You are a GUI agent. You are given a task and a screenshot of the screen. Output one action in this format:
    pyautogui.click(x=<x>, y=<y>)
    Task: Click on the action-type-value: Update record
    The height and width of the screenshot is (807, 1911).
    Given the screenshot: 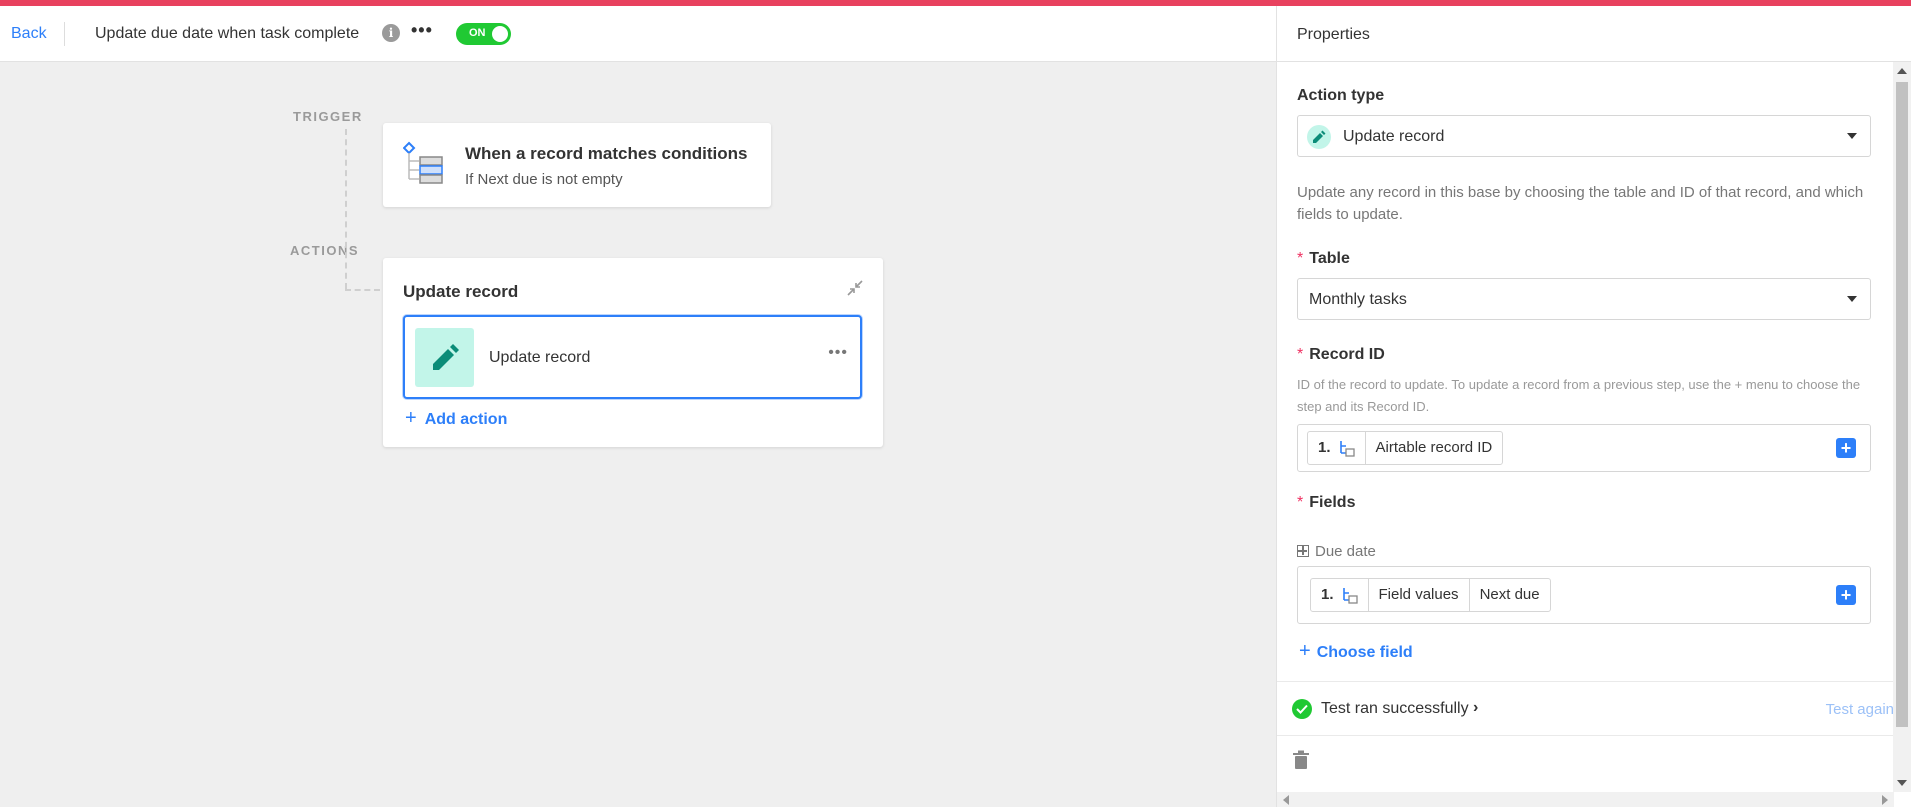 What is the action you would take?
    pyautogui.click(x=1394, y=136)
    